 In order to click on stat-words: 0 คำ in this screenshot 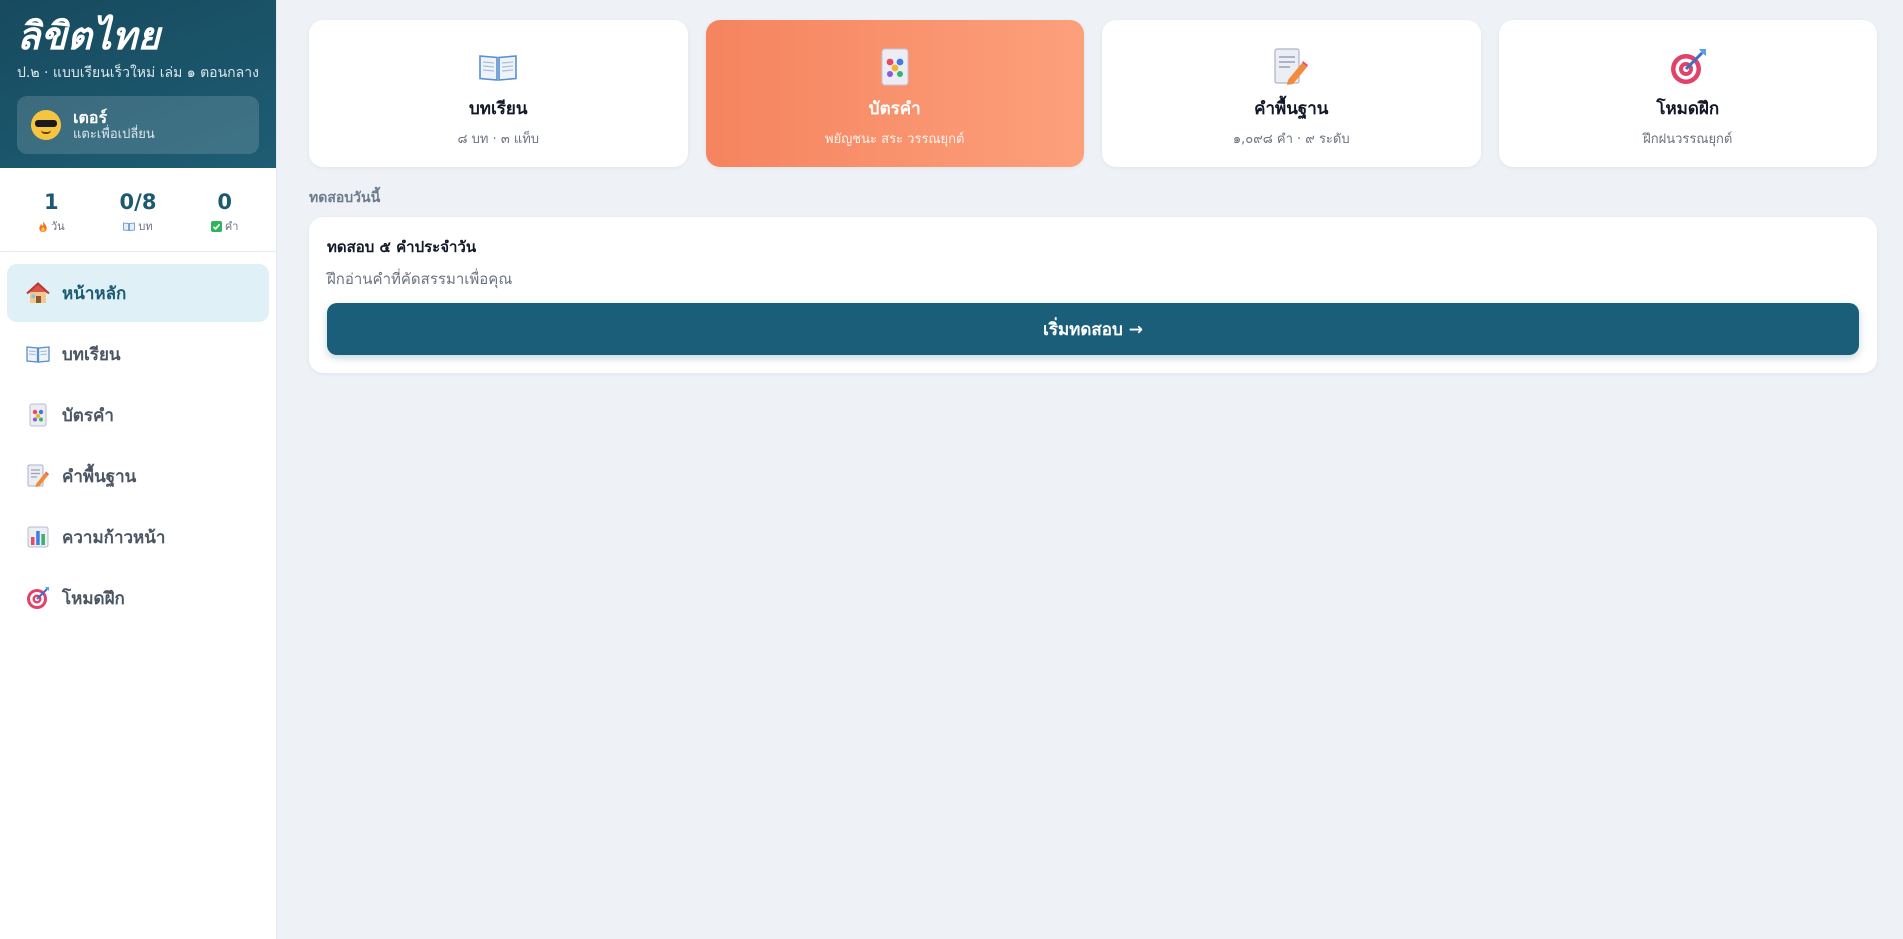, I will do `click(225, 212)`.